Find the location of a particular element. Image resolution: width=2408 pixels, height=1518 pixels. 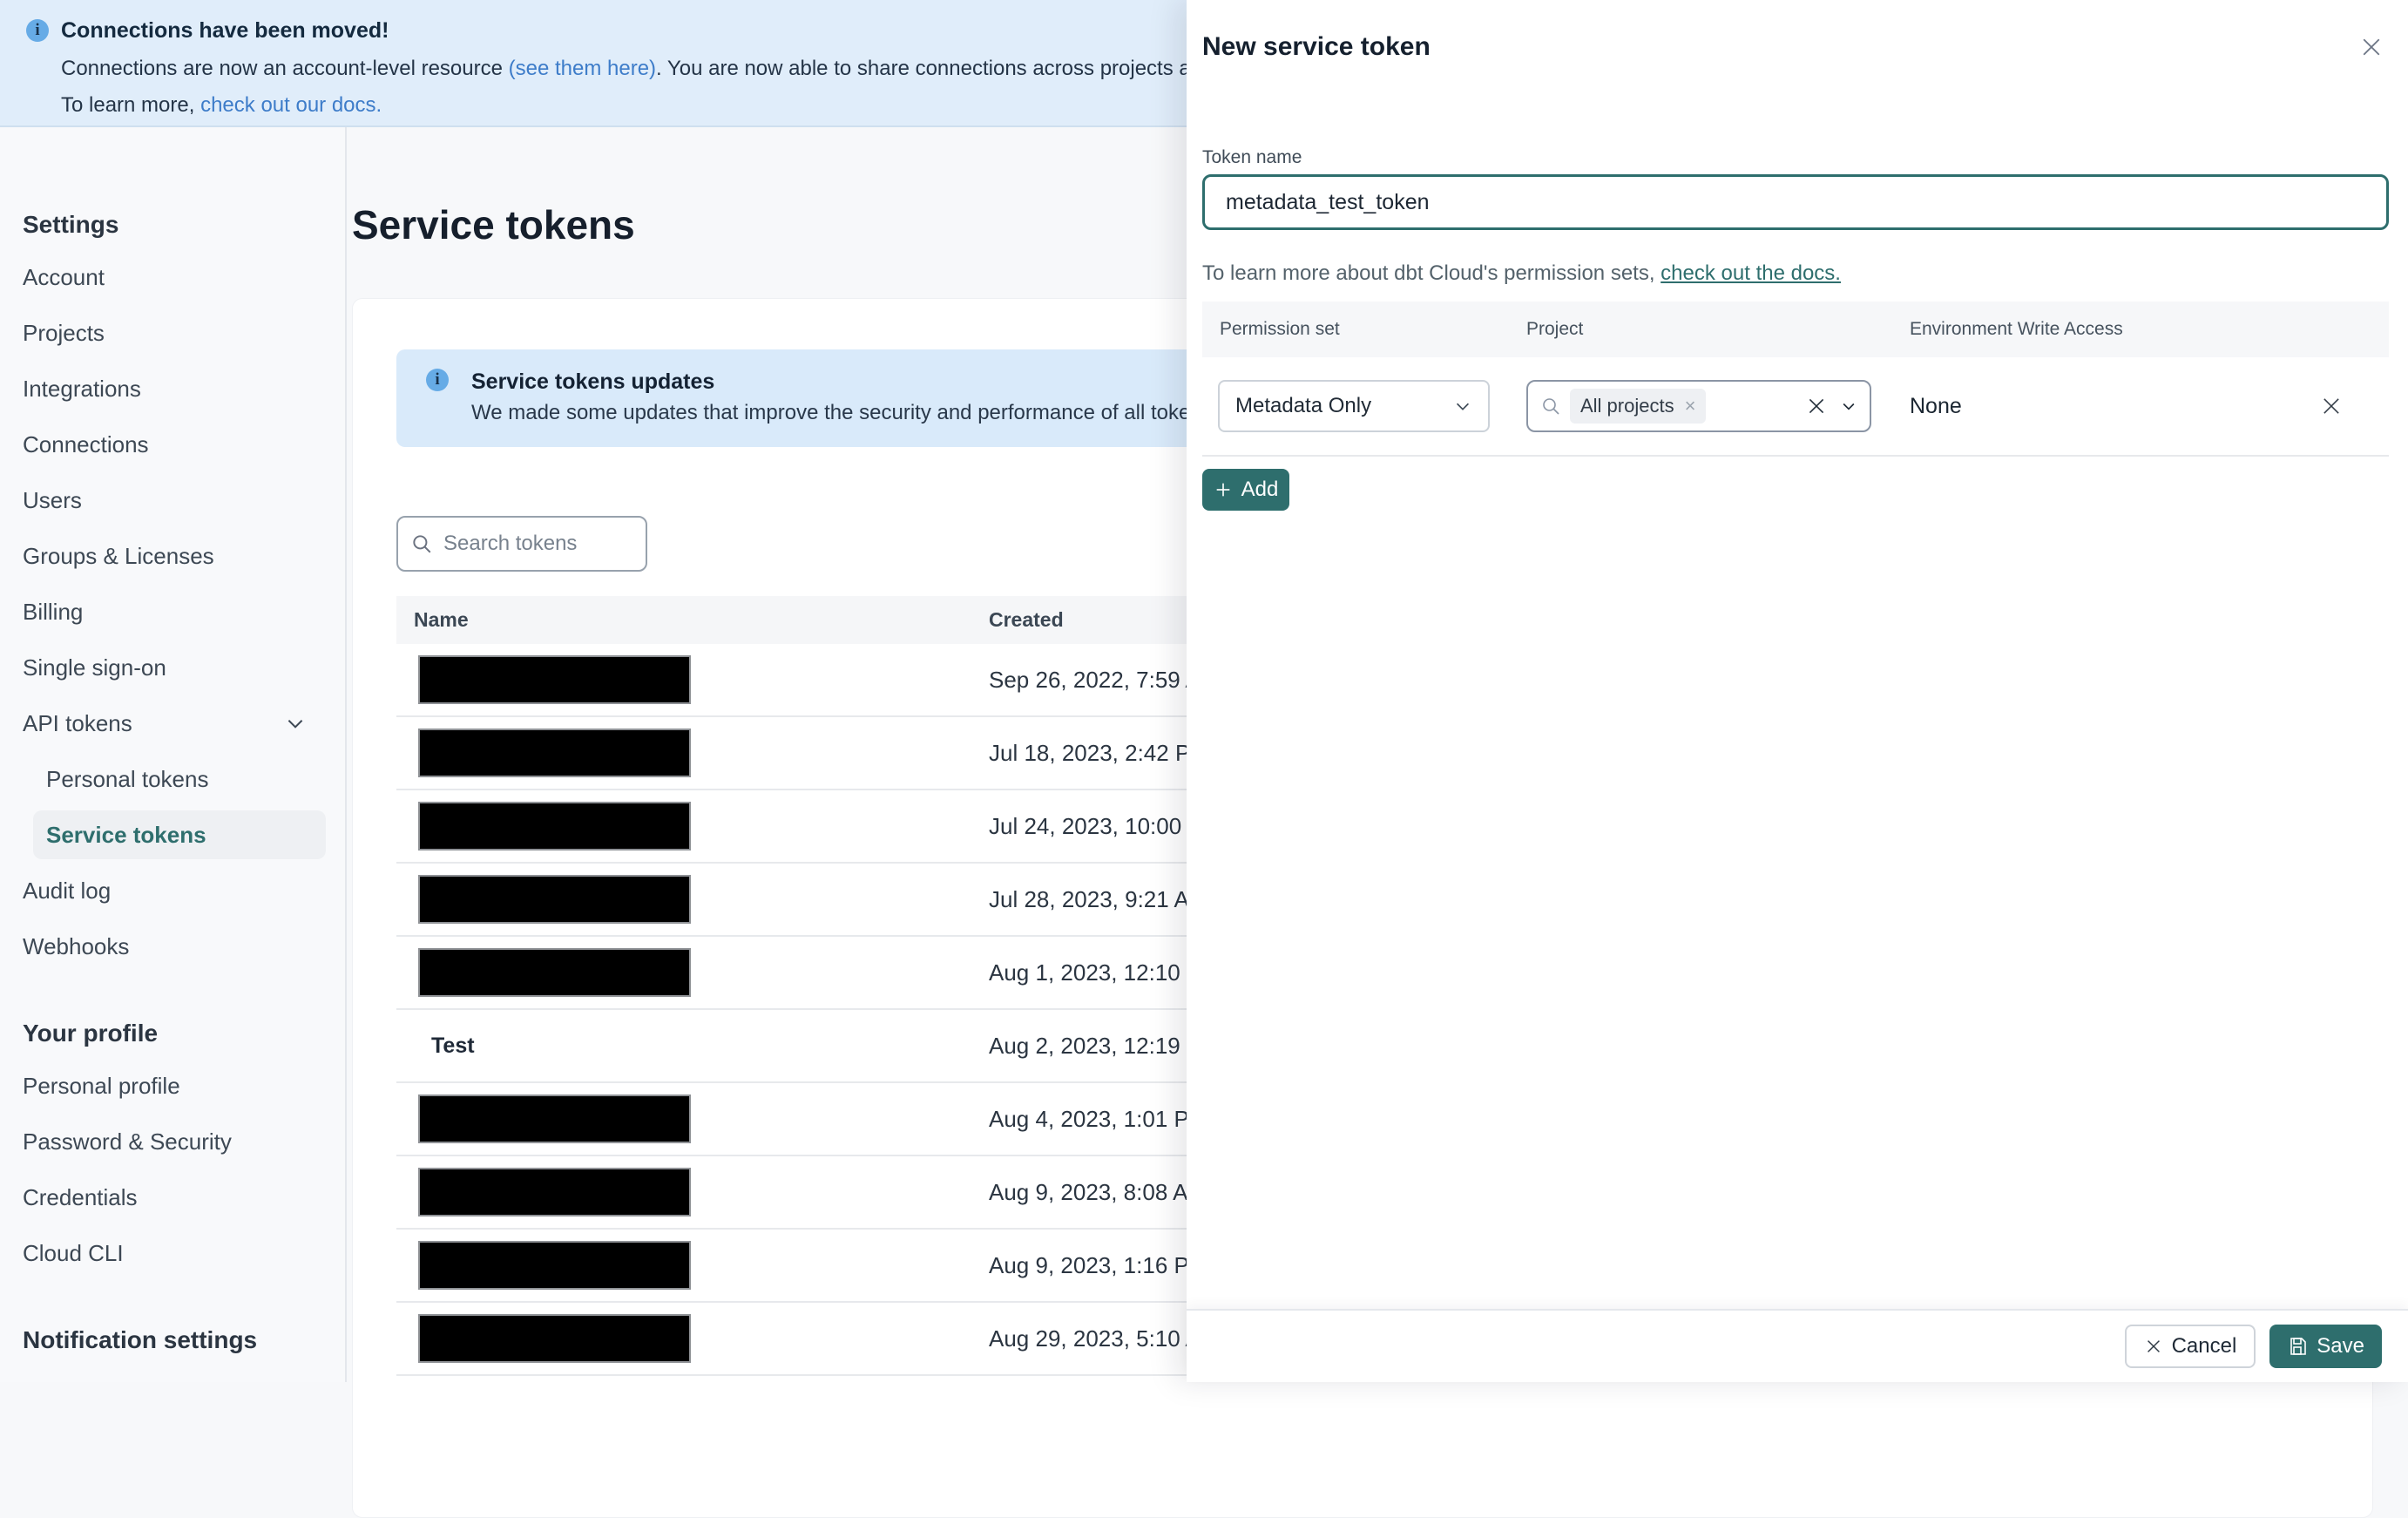

env-write-access-value: None is located at coordinates (1936, 405).